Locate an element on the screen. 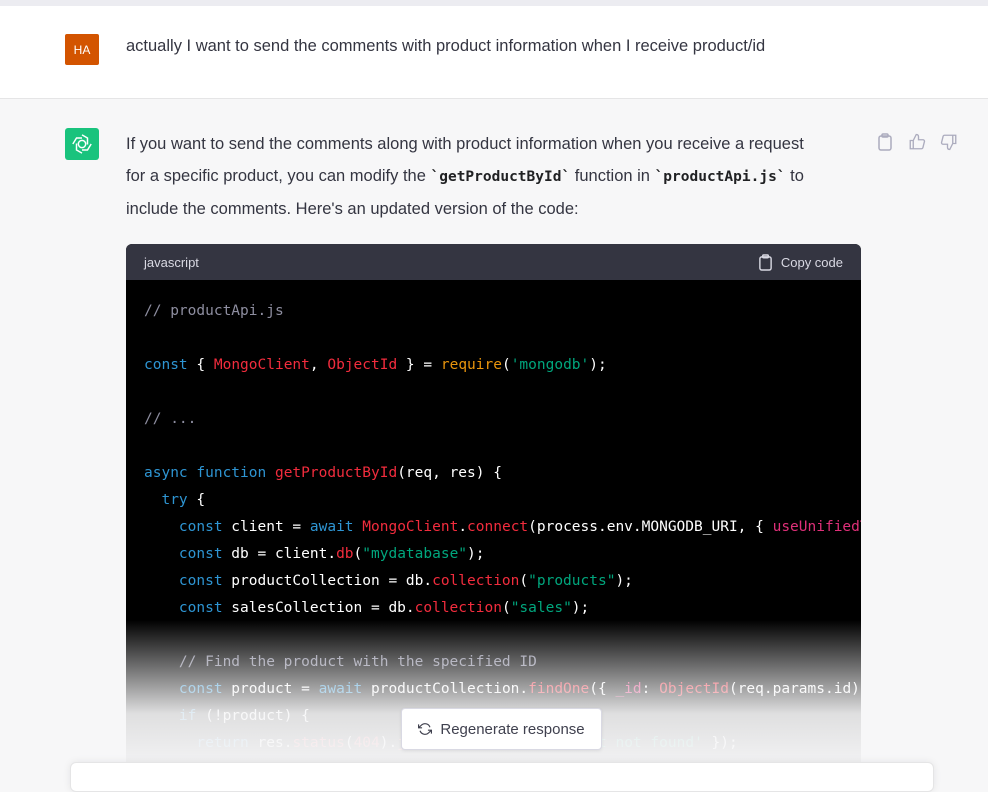  copy-code-button: Copy code is located at coordinates (800, 262).